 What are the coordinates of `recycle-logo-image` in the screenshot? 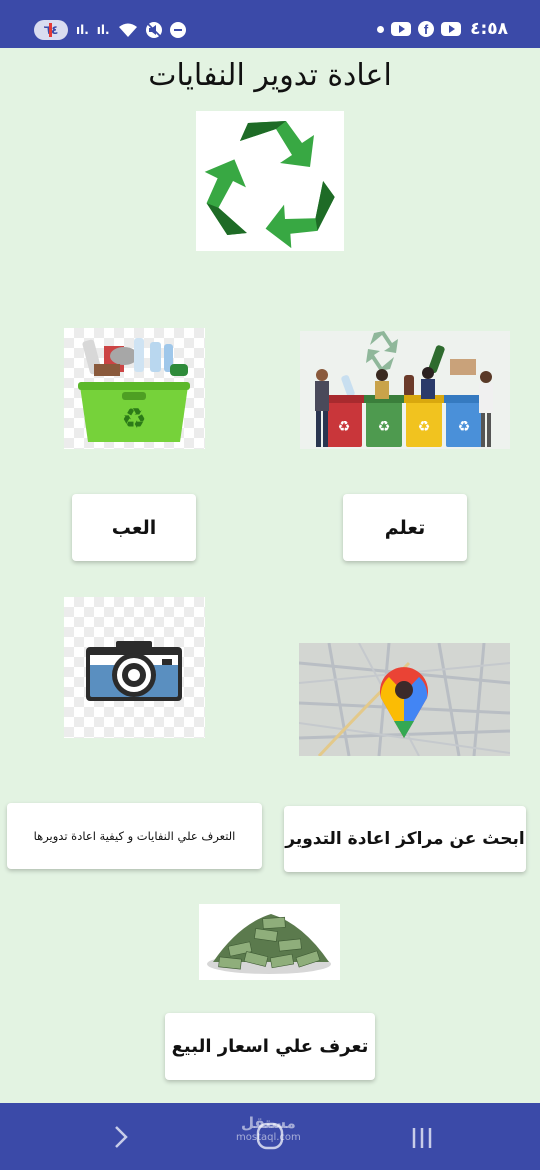 It's located at (270, 181).